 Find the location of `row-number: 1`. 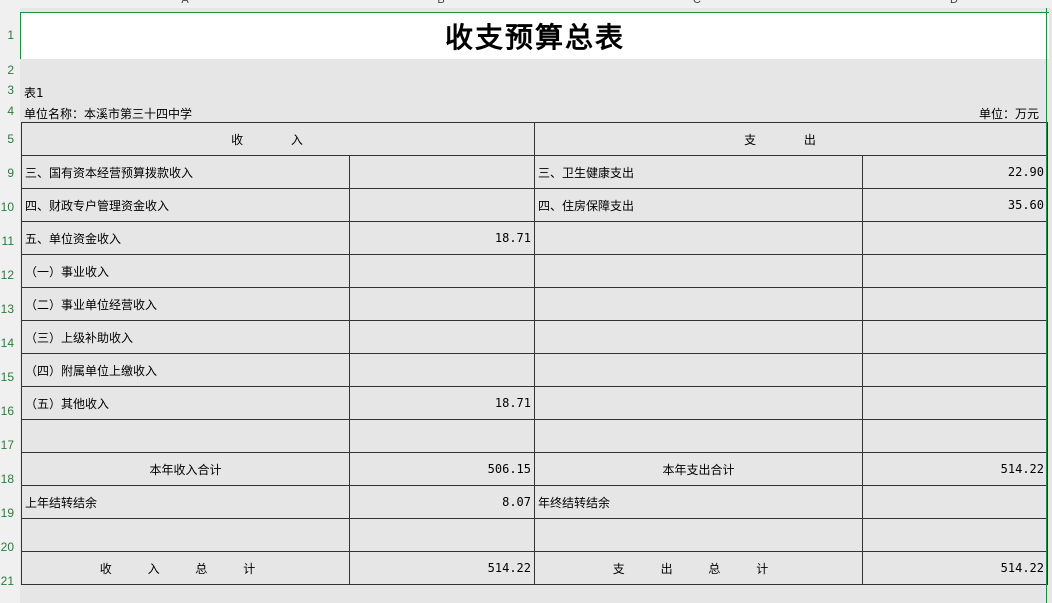

row-number: 1 is located at coordinates (7, 35).